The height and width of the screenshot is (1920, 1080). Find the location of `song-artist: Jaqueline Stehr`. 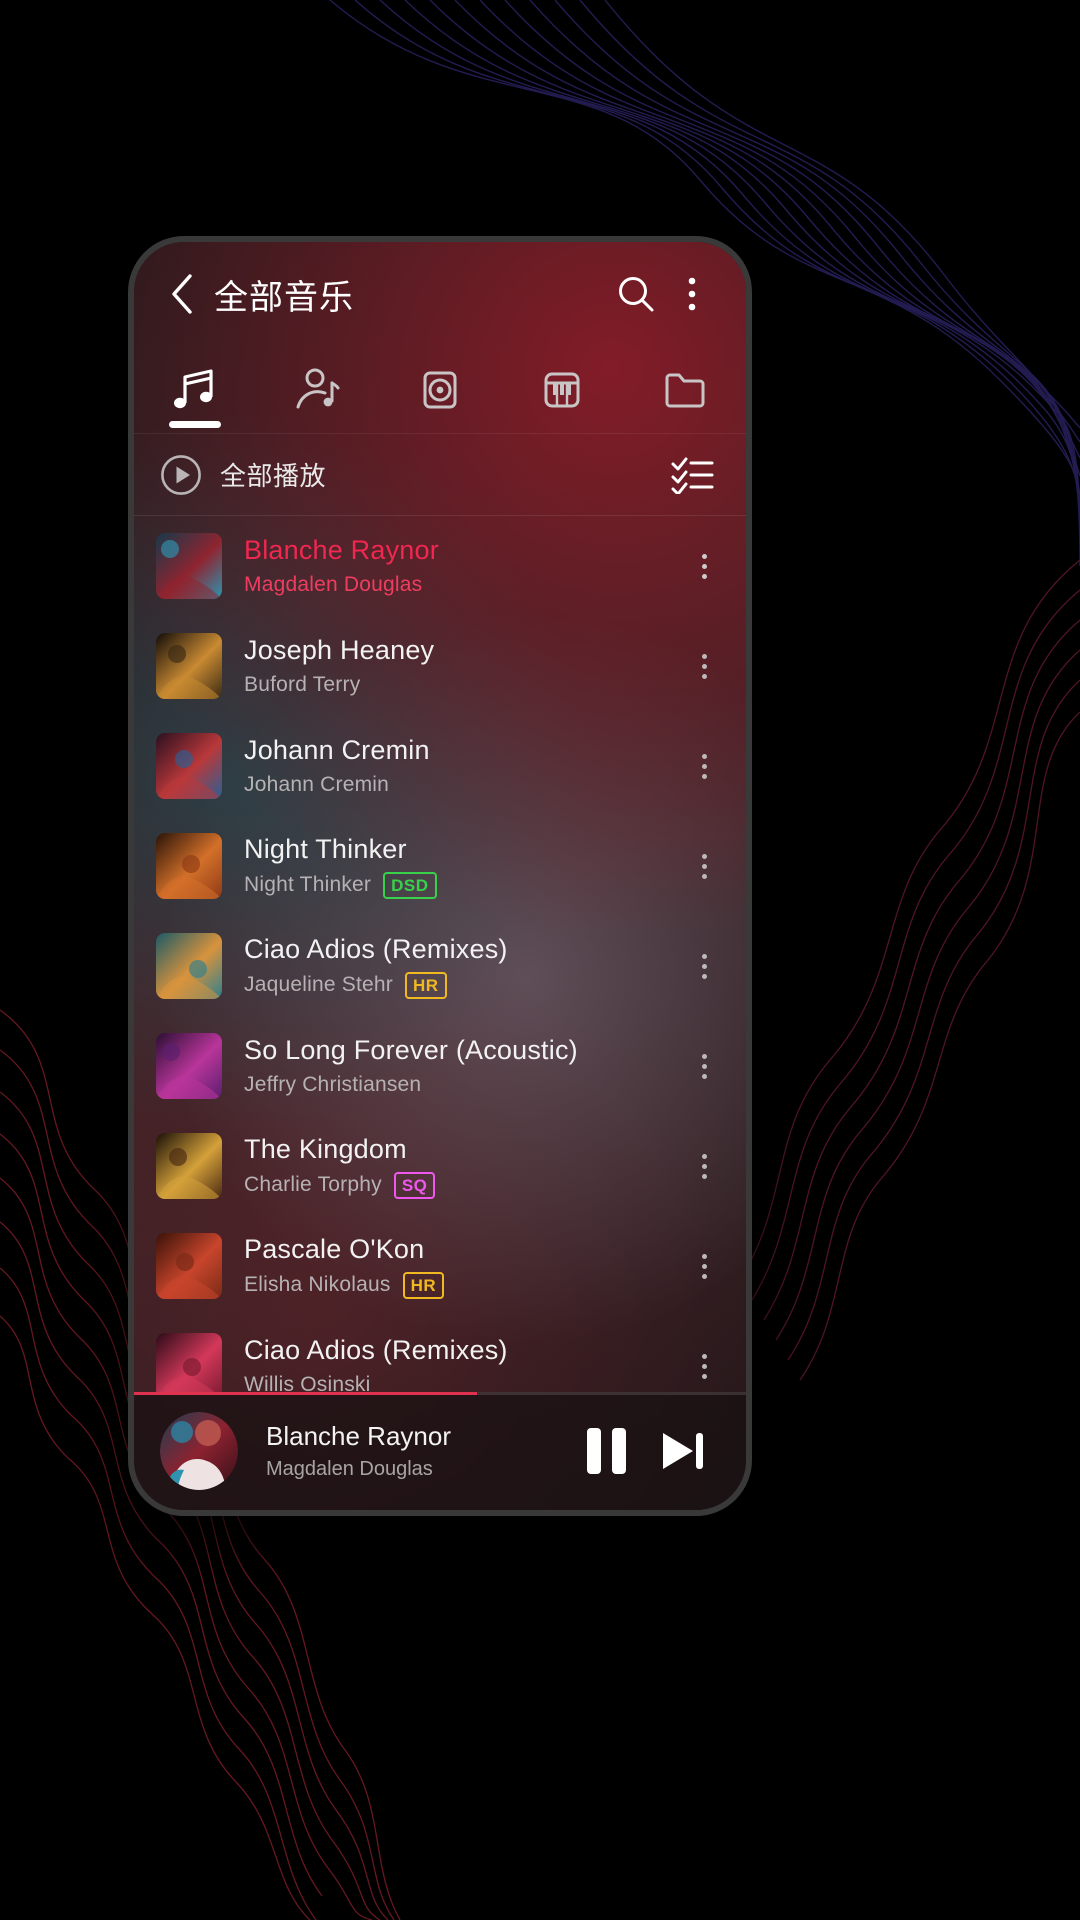

song-artist: Jaqueline Stehr is located at coordinates (318, 984).